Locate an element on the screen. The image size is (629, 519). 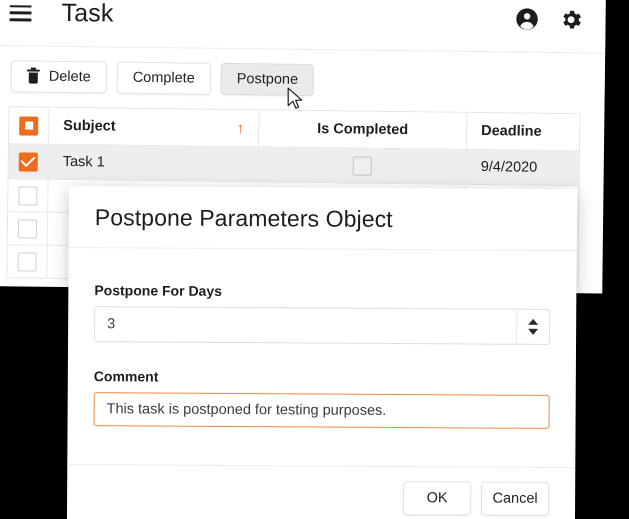
cell-is-completed is located at coordinates (362, 165).